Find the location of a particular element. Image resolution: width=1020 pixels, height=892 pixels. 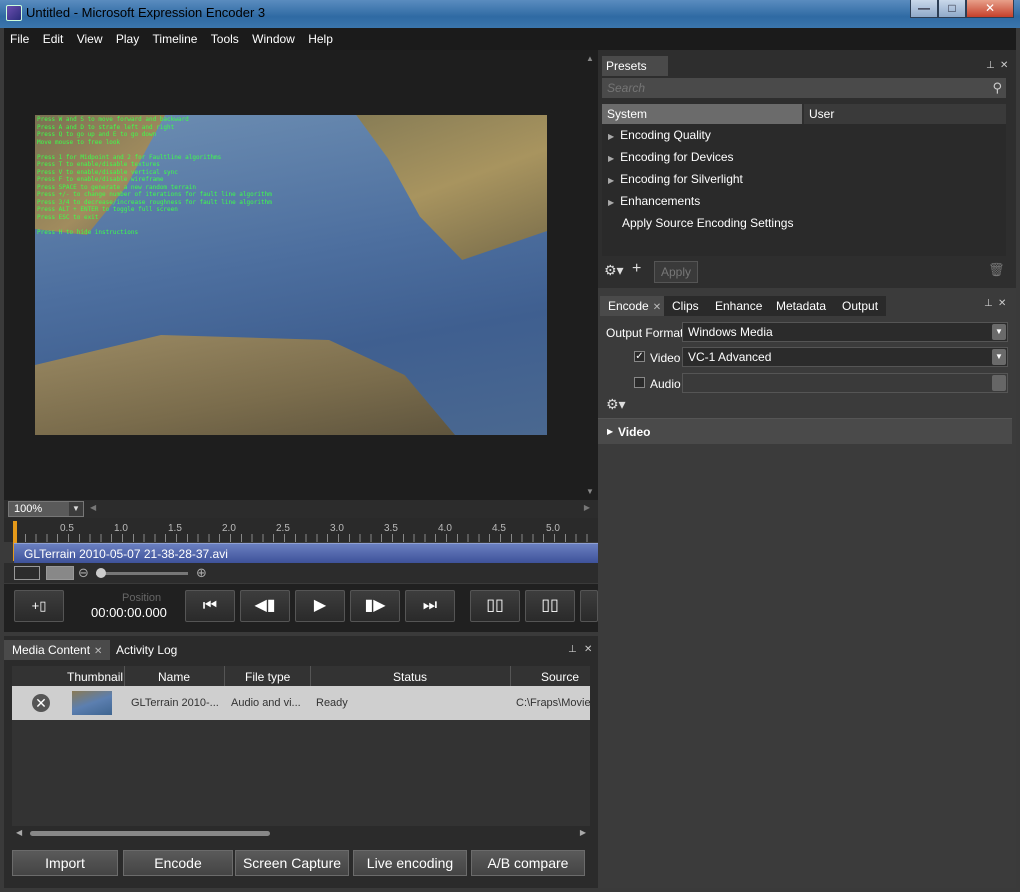

preset-category: ▶ Encoding for Devices is located at coordinates (671, 157).